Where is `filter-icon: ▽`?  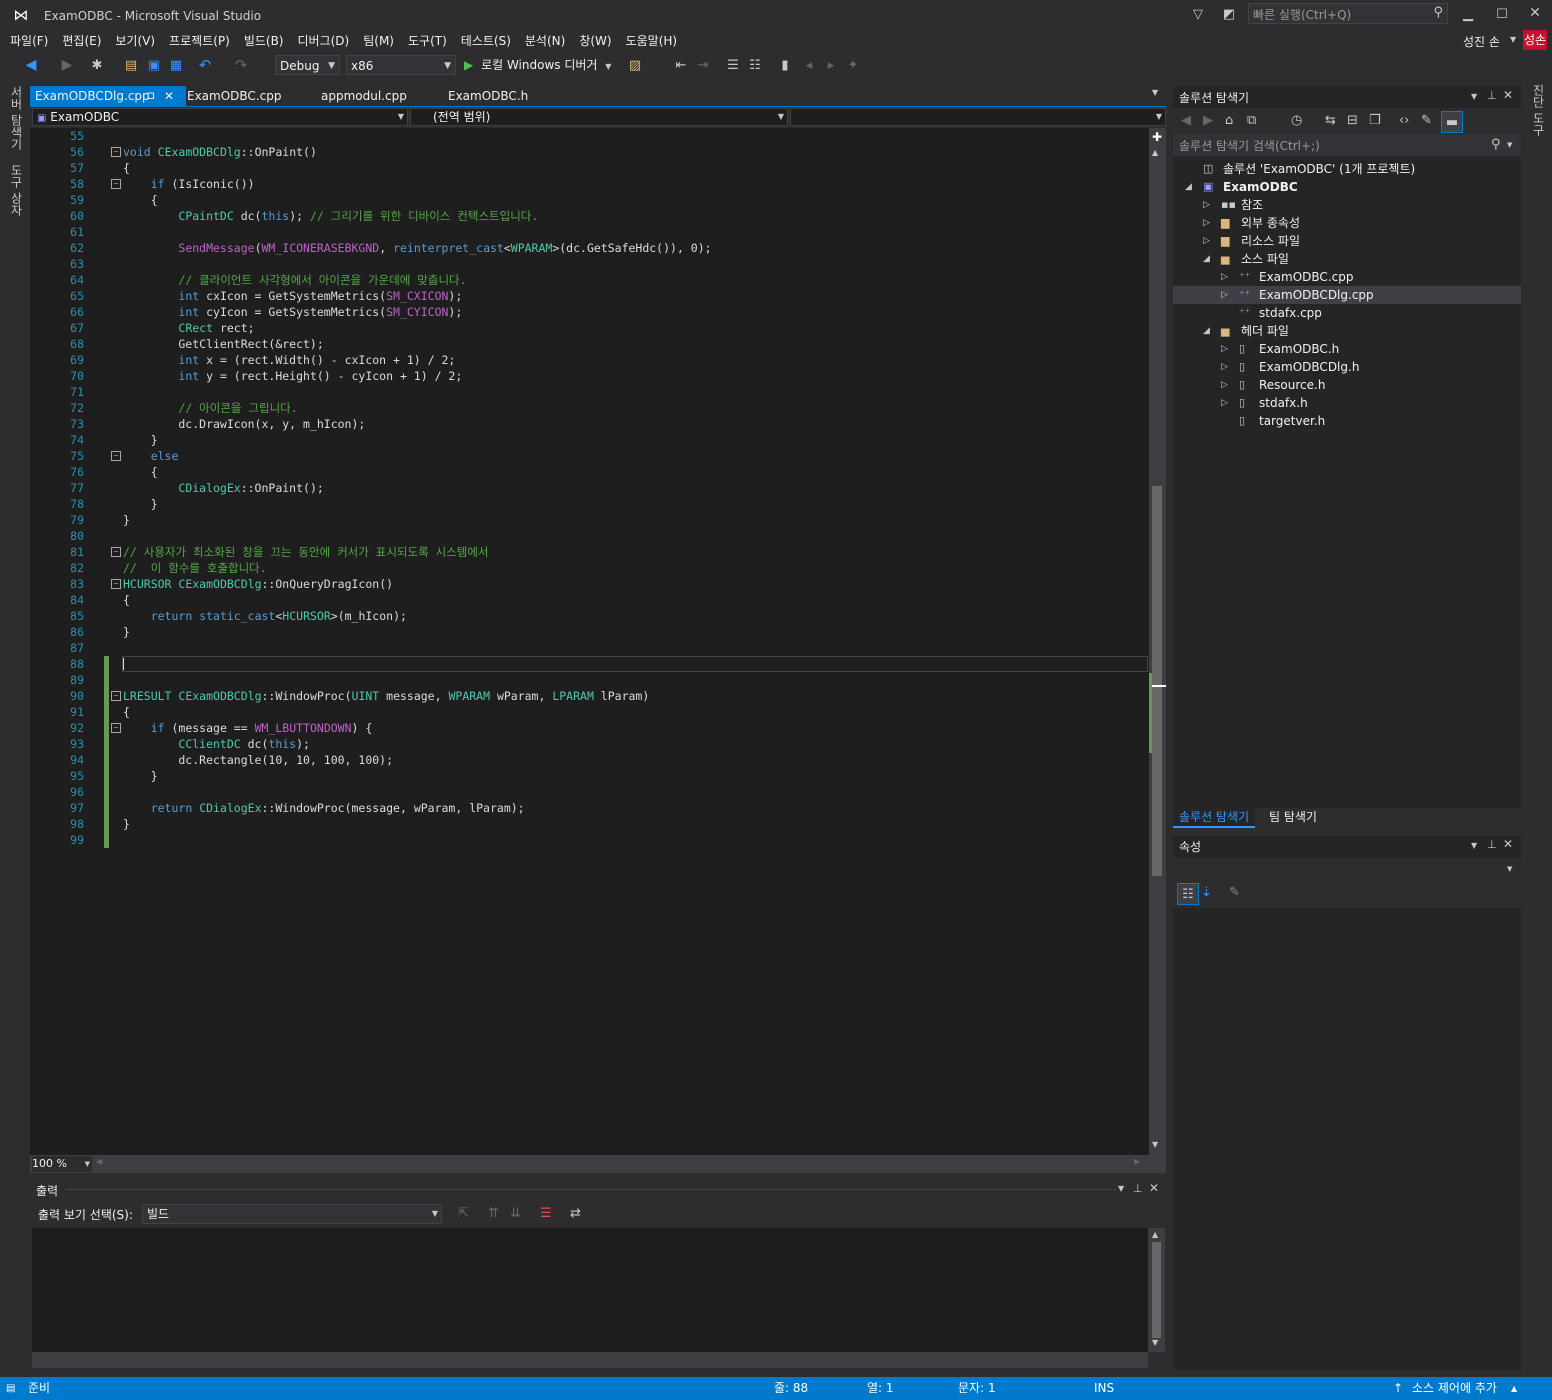
filter-icon: ▽ is located at coordinates (1198, 14).